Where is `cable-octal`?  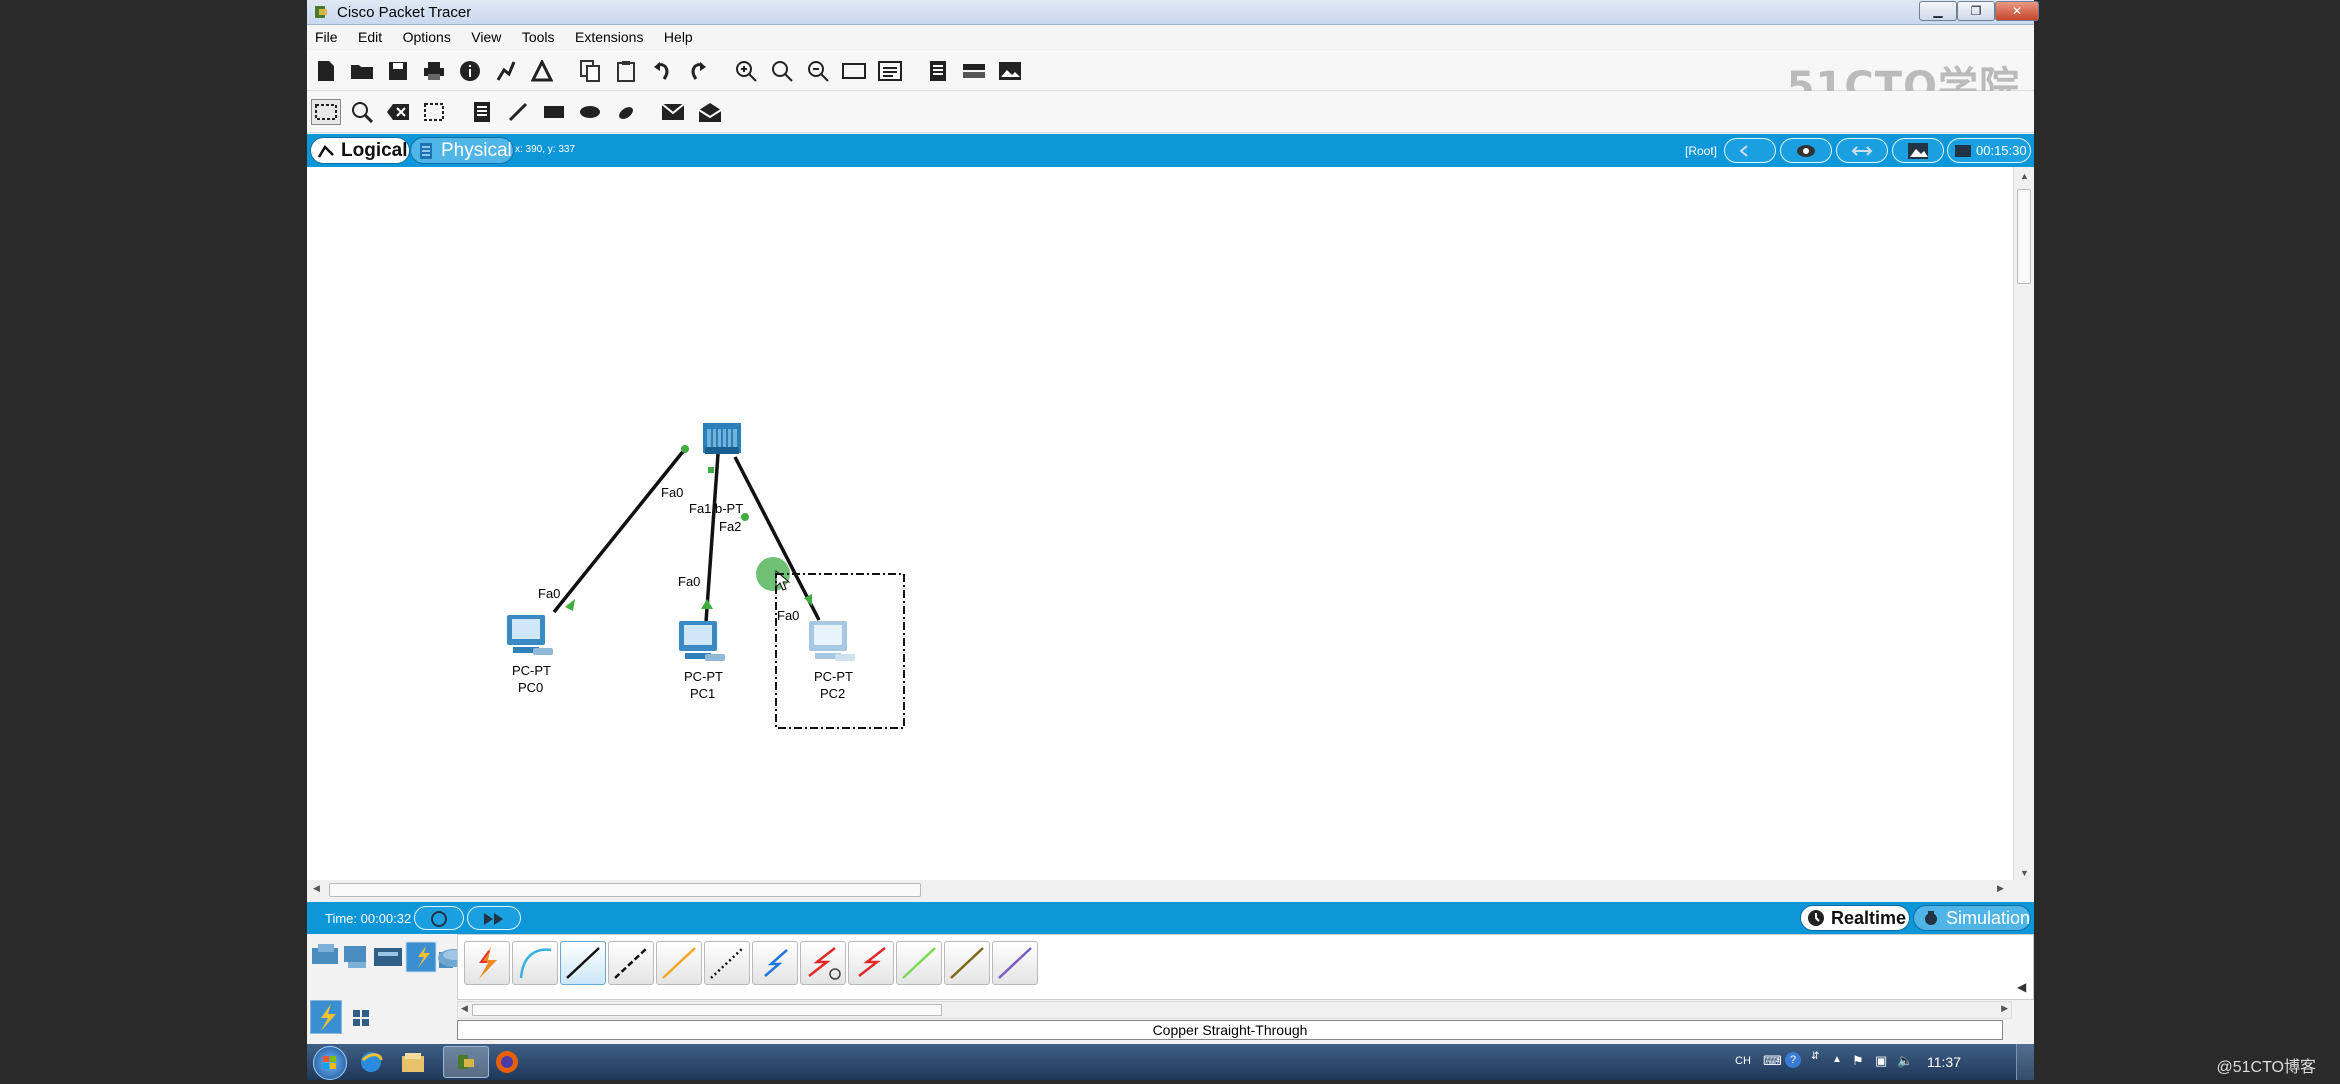
cable-octal is located at coordinates (919, 963).